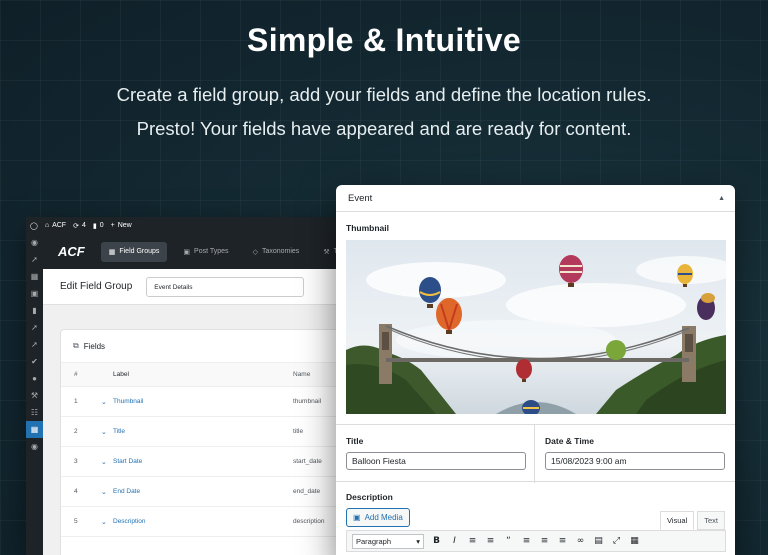 This screenshot has height=555, width=768. I want to click on table-row: 5 ⌄ Description description, so click(213, 522).